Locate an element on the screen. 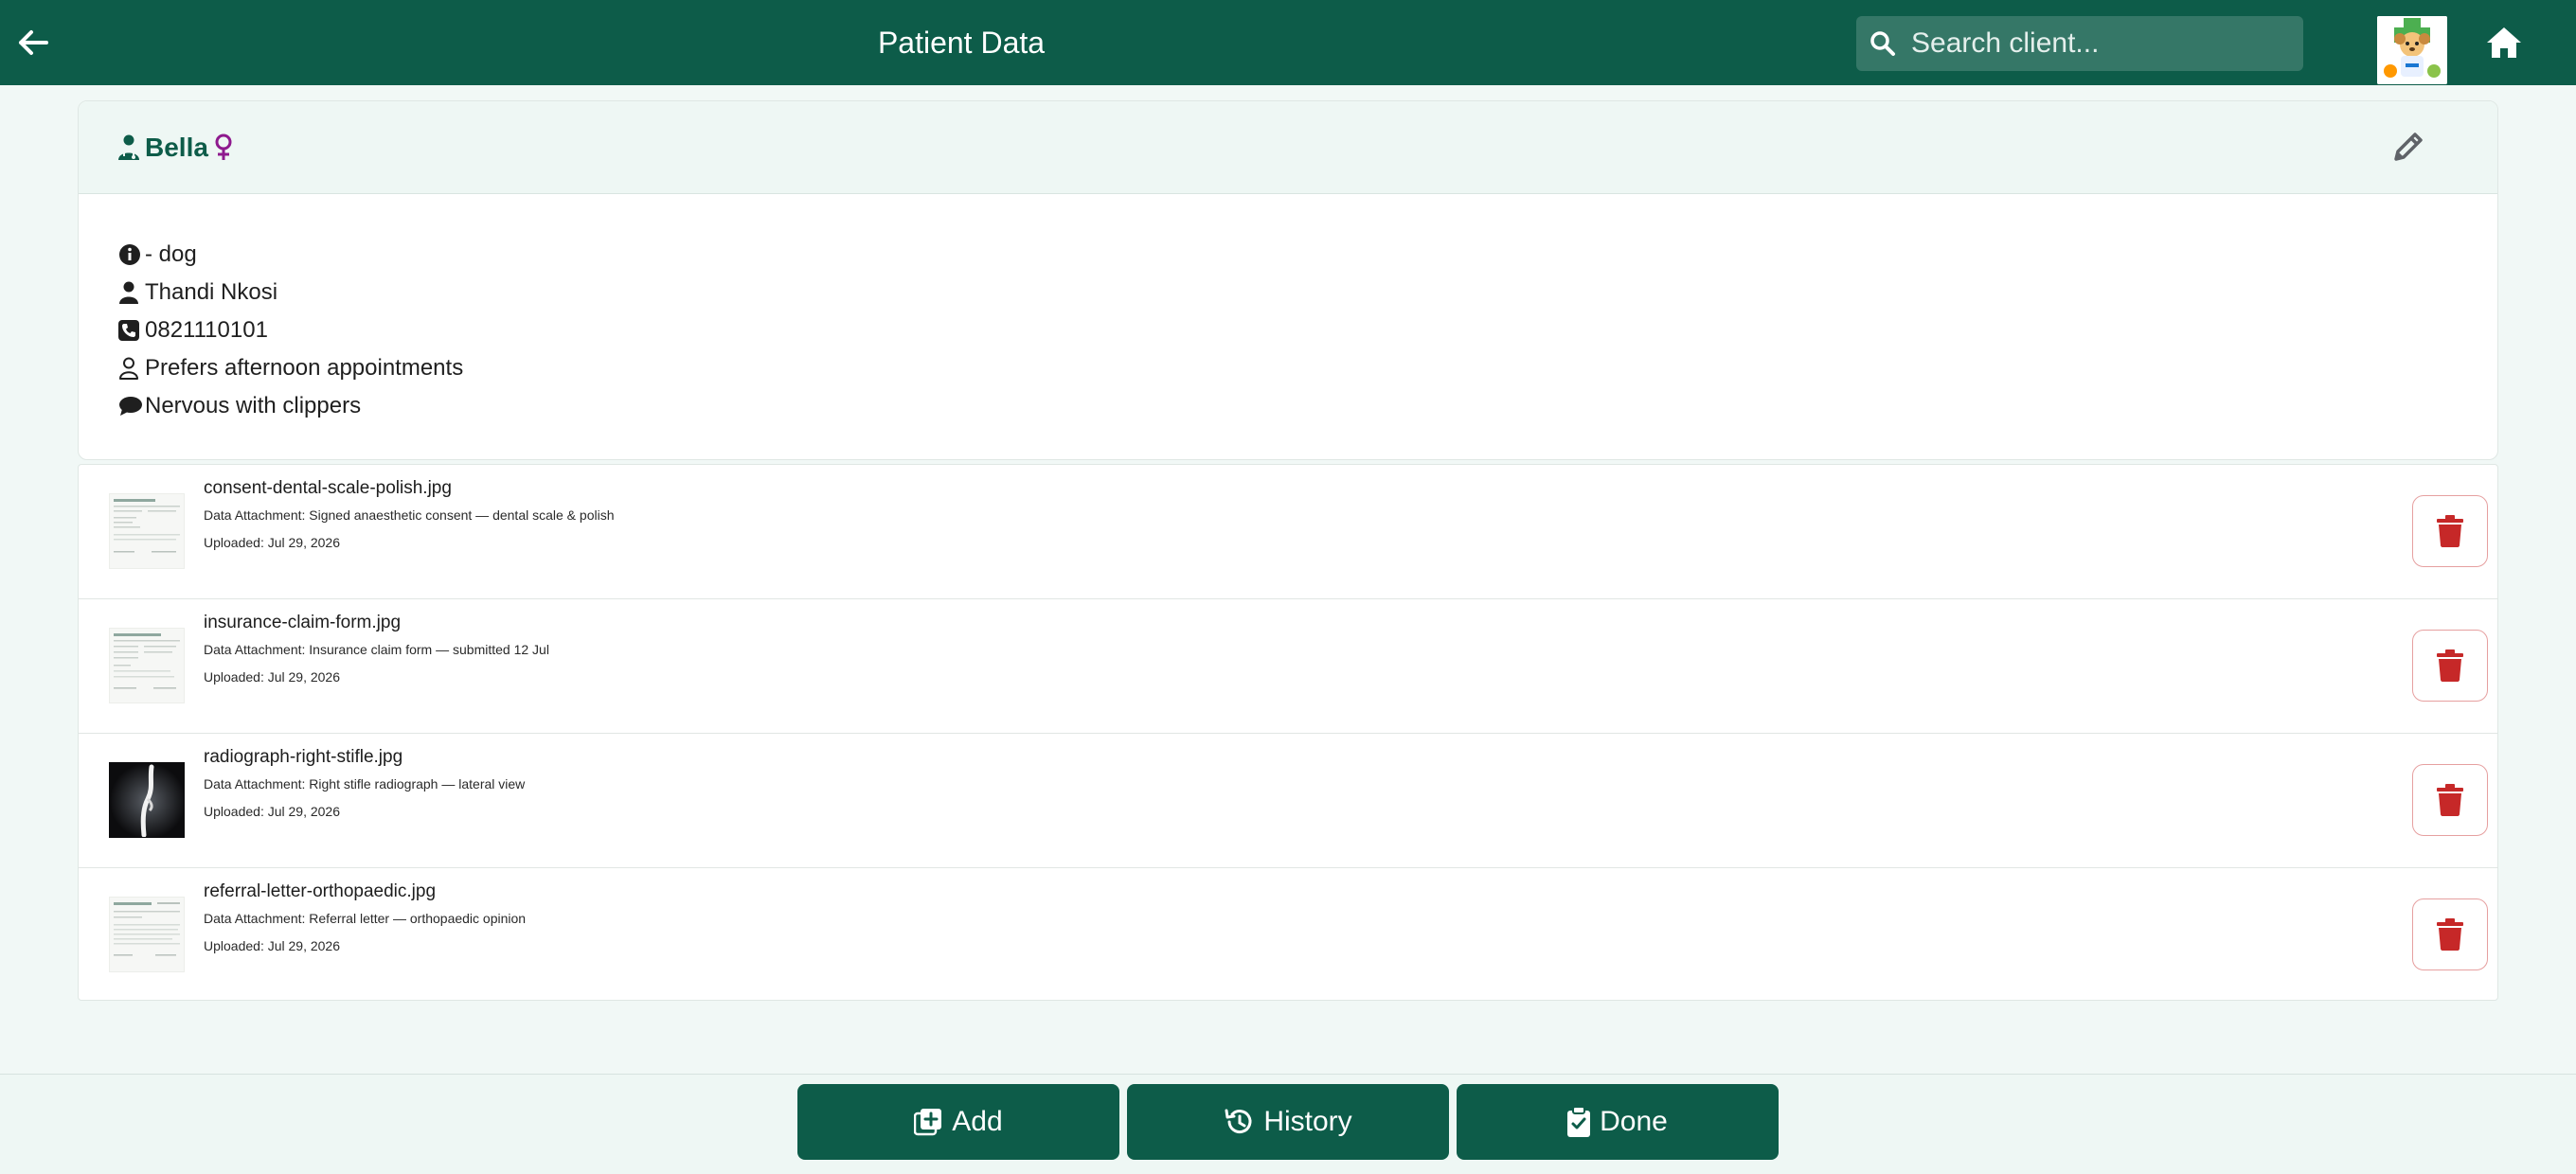 The height and width of the screenshot is (1174, 2576). add-button-label: Add is located at coordinates (977, 1121).